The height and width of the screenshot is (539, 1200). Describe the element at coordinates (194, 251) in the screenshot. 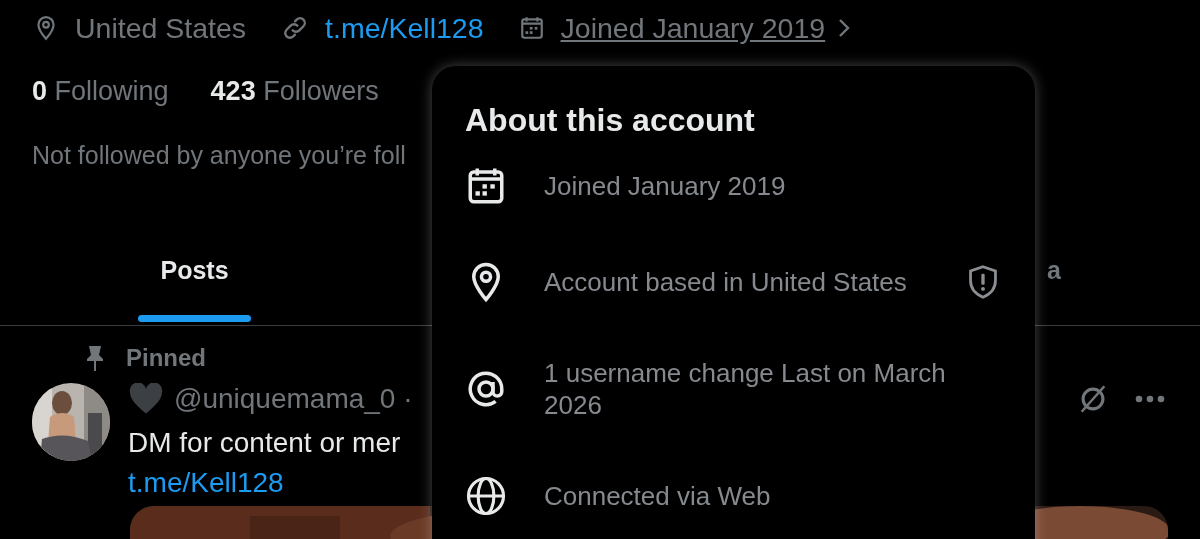

I see `profile-tab: Posts` at that location.